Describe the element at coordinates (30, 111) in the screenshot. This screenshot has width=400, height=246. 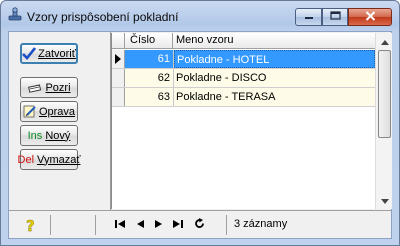
I see `edit-icon` at that location.